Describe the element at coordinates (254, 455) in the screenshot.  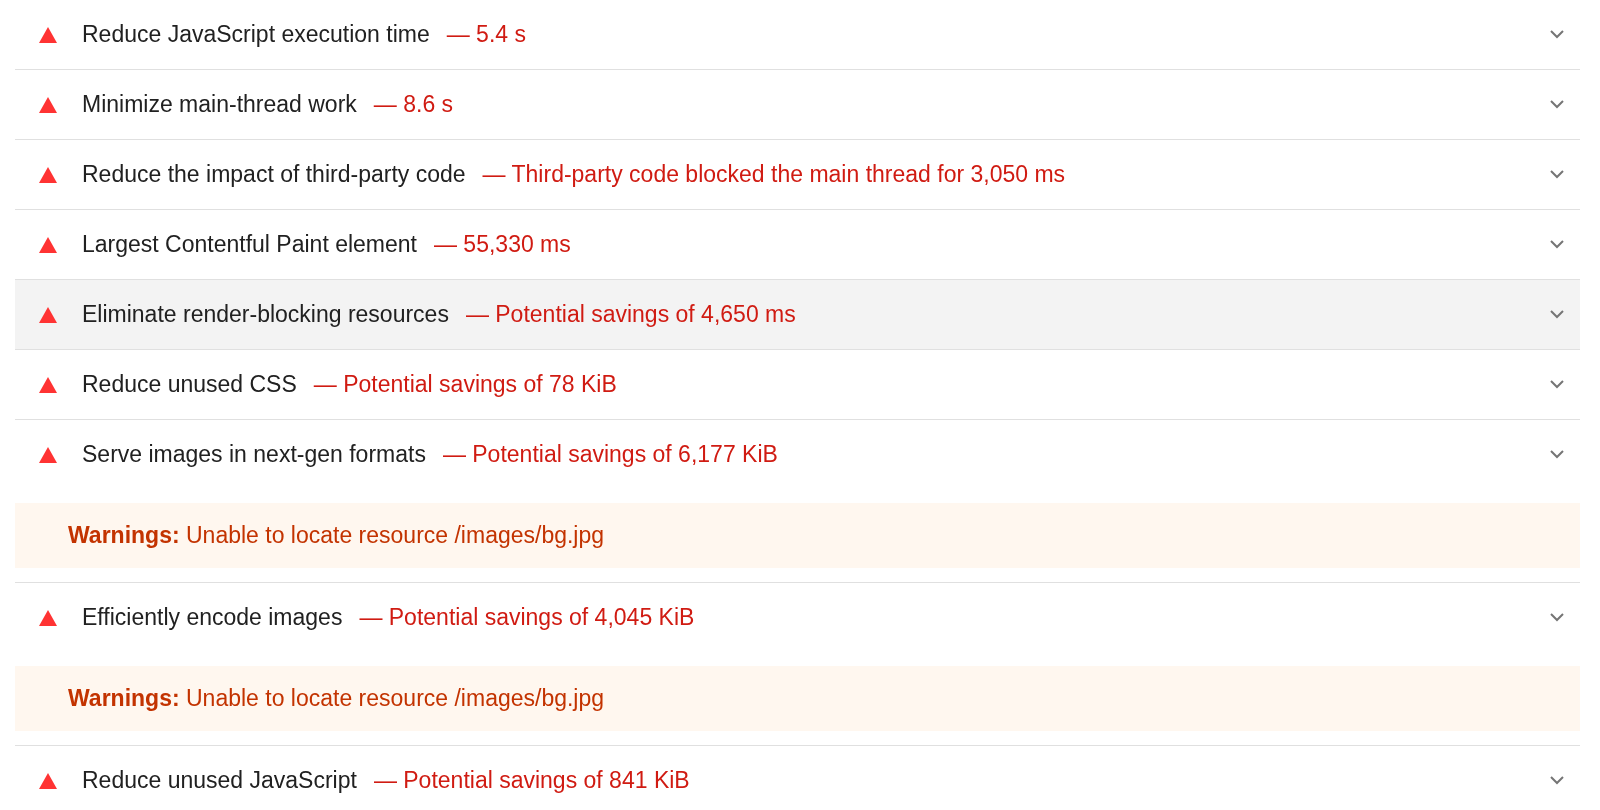
I see `audit-title: Serve images in next-gen formats` at that location.